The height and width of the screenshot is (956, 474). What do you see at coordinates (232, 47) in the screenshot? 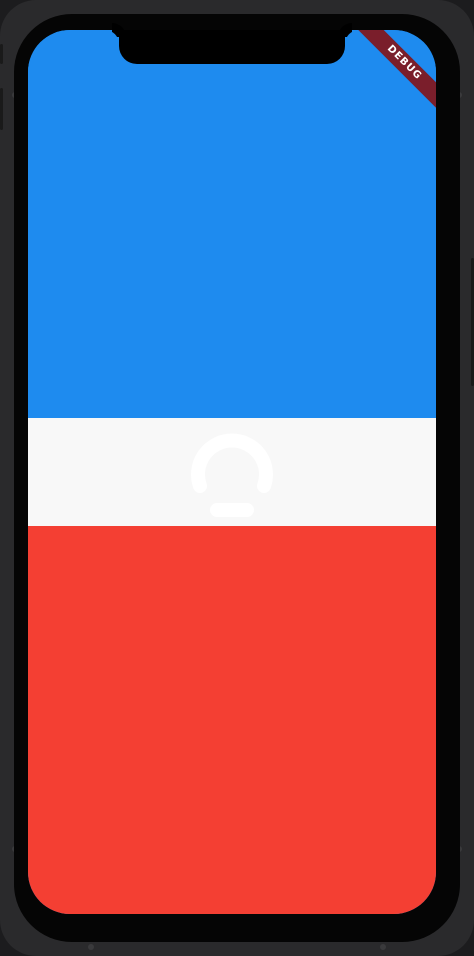
I see `device-notch` at bounding box center [232, 47].